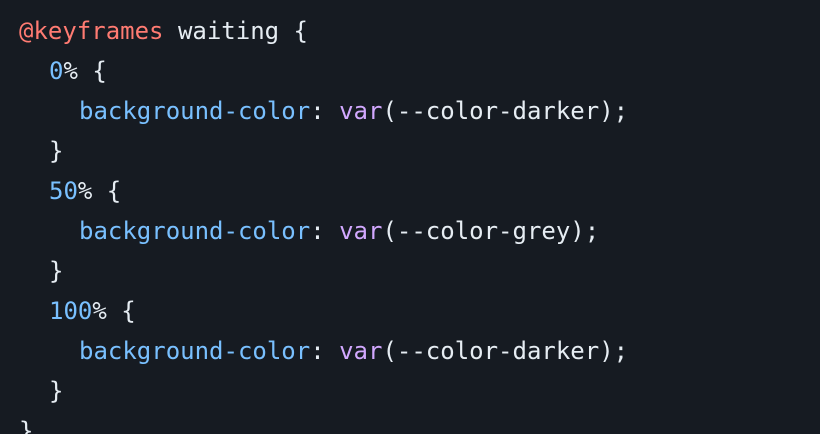 The width and height of the screenshot is (820, 434). Describe the element at coordinates (91, 31) in the screenshot. I see `code-token-at-rule: @keyframes` at that location.